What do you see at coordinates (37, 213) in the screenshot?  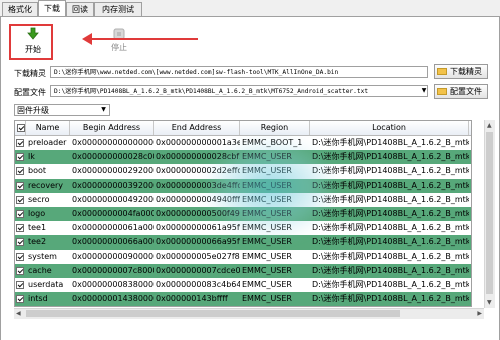 I see `cell-name: logo` at bounding box center [37, 213].